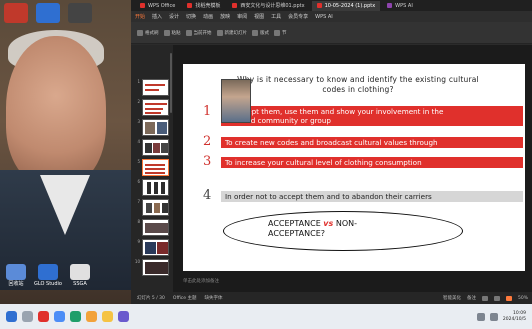 The width and height of the screenshot is (532, 329). Describe the element at coordinates (11, 316) in the screenshot. I see `windows-start-icon` at that location.